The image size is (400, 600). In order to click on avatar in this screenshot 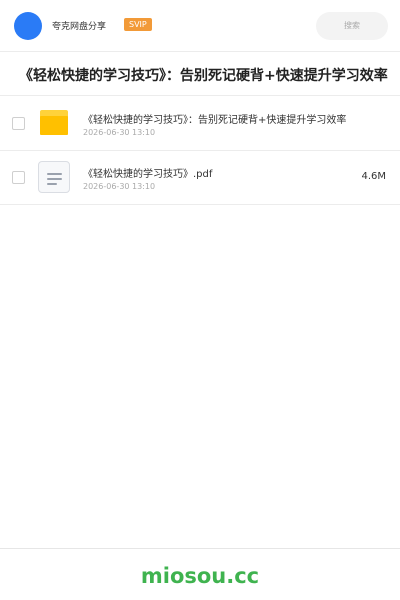, I will do `click(28, 26)`.